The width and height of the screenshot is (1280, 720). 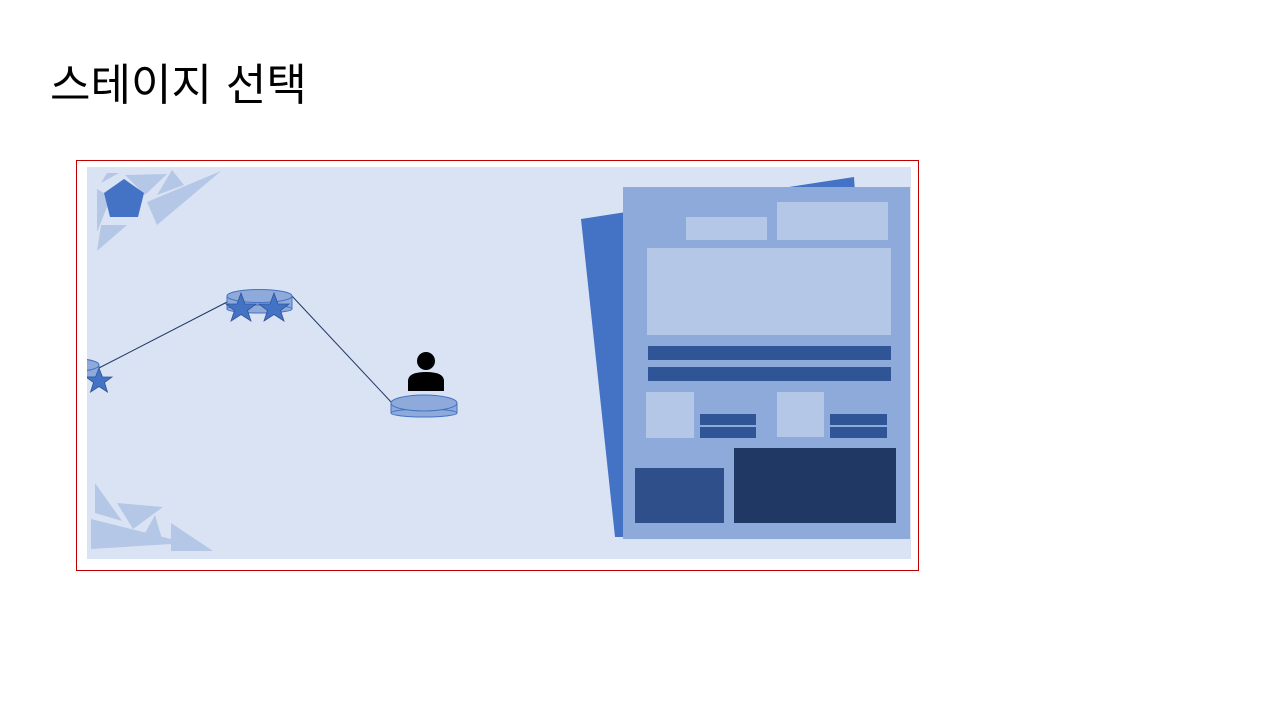 I want to click on panel-header-tab, so click(x=726, y=228).